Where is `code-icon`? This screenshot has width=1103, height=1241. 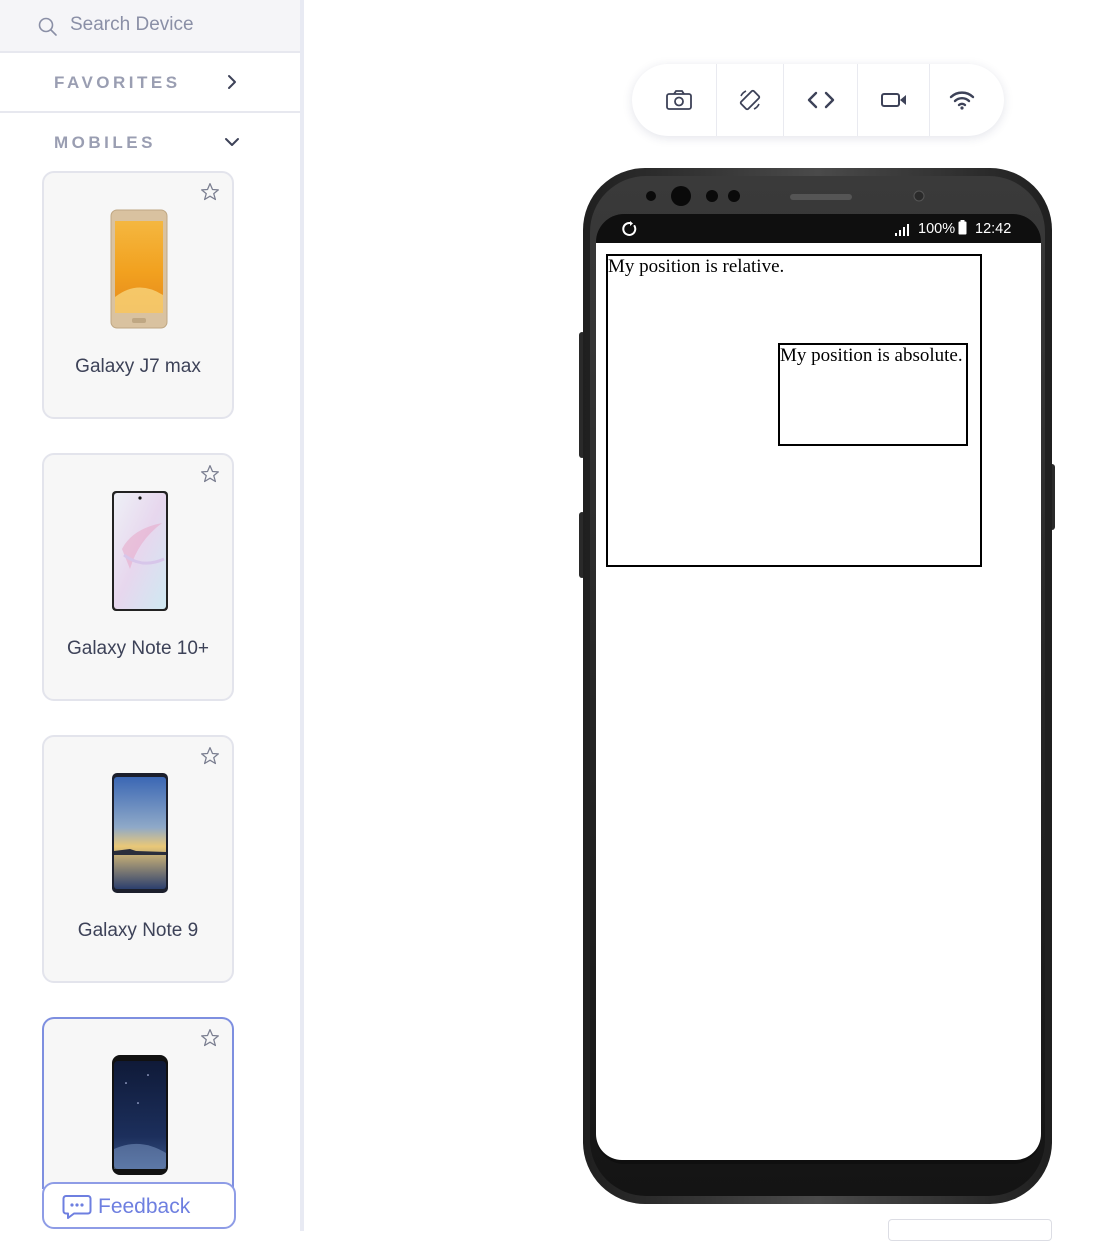
code-icon is located at coordinates (820, 100).